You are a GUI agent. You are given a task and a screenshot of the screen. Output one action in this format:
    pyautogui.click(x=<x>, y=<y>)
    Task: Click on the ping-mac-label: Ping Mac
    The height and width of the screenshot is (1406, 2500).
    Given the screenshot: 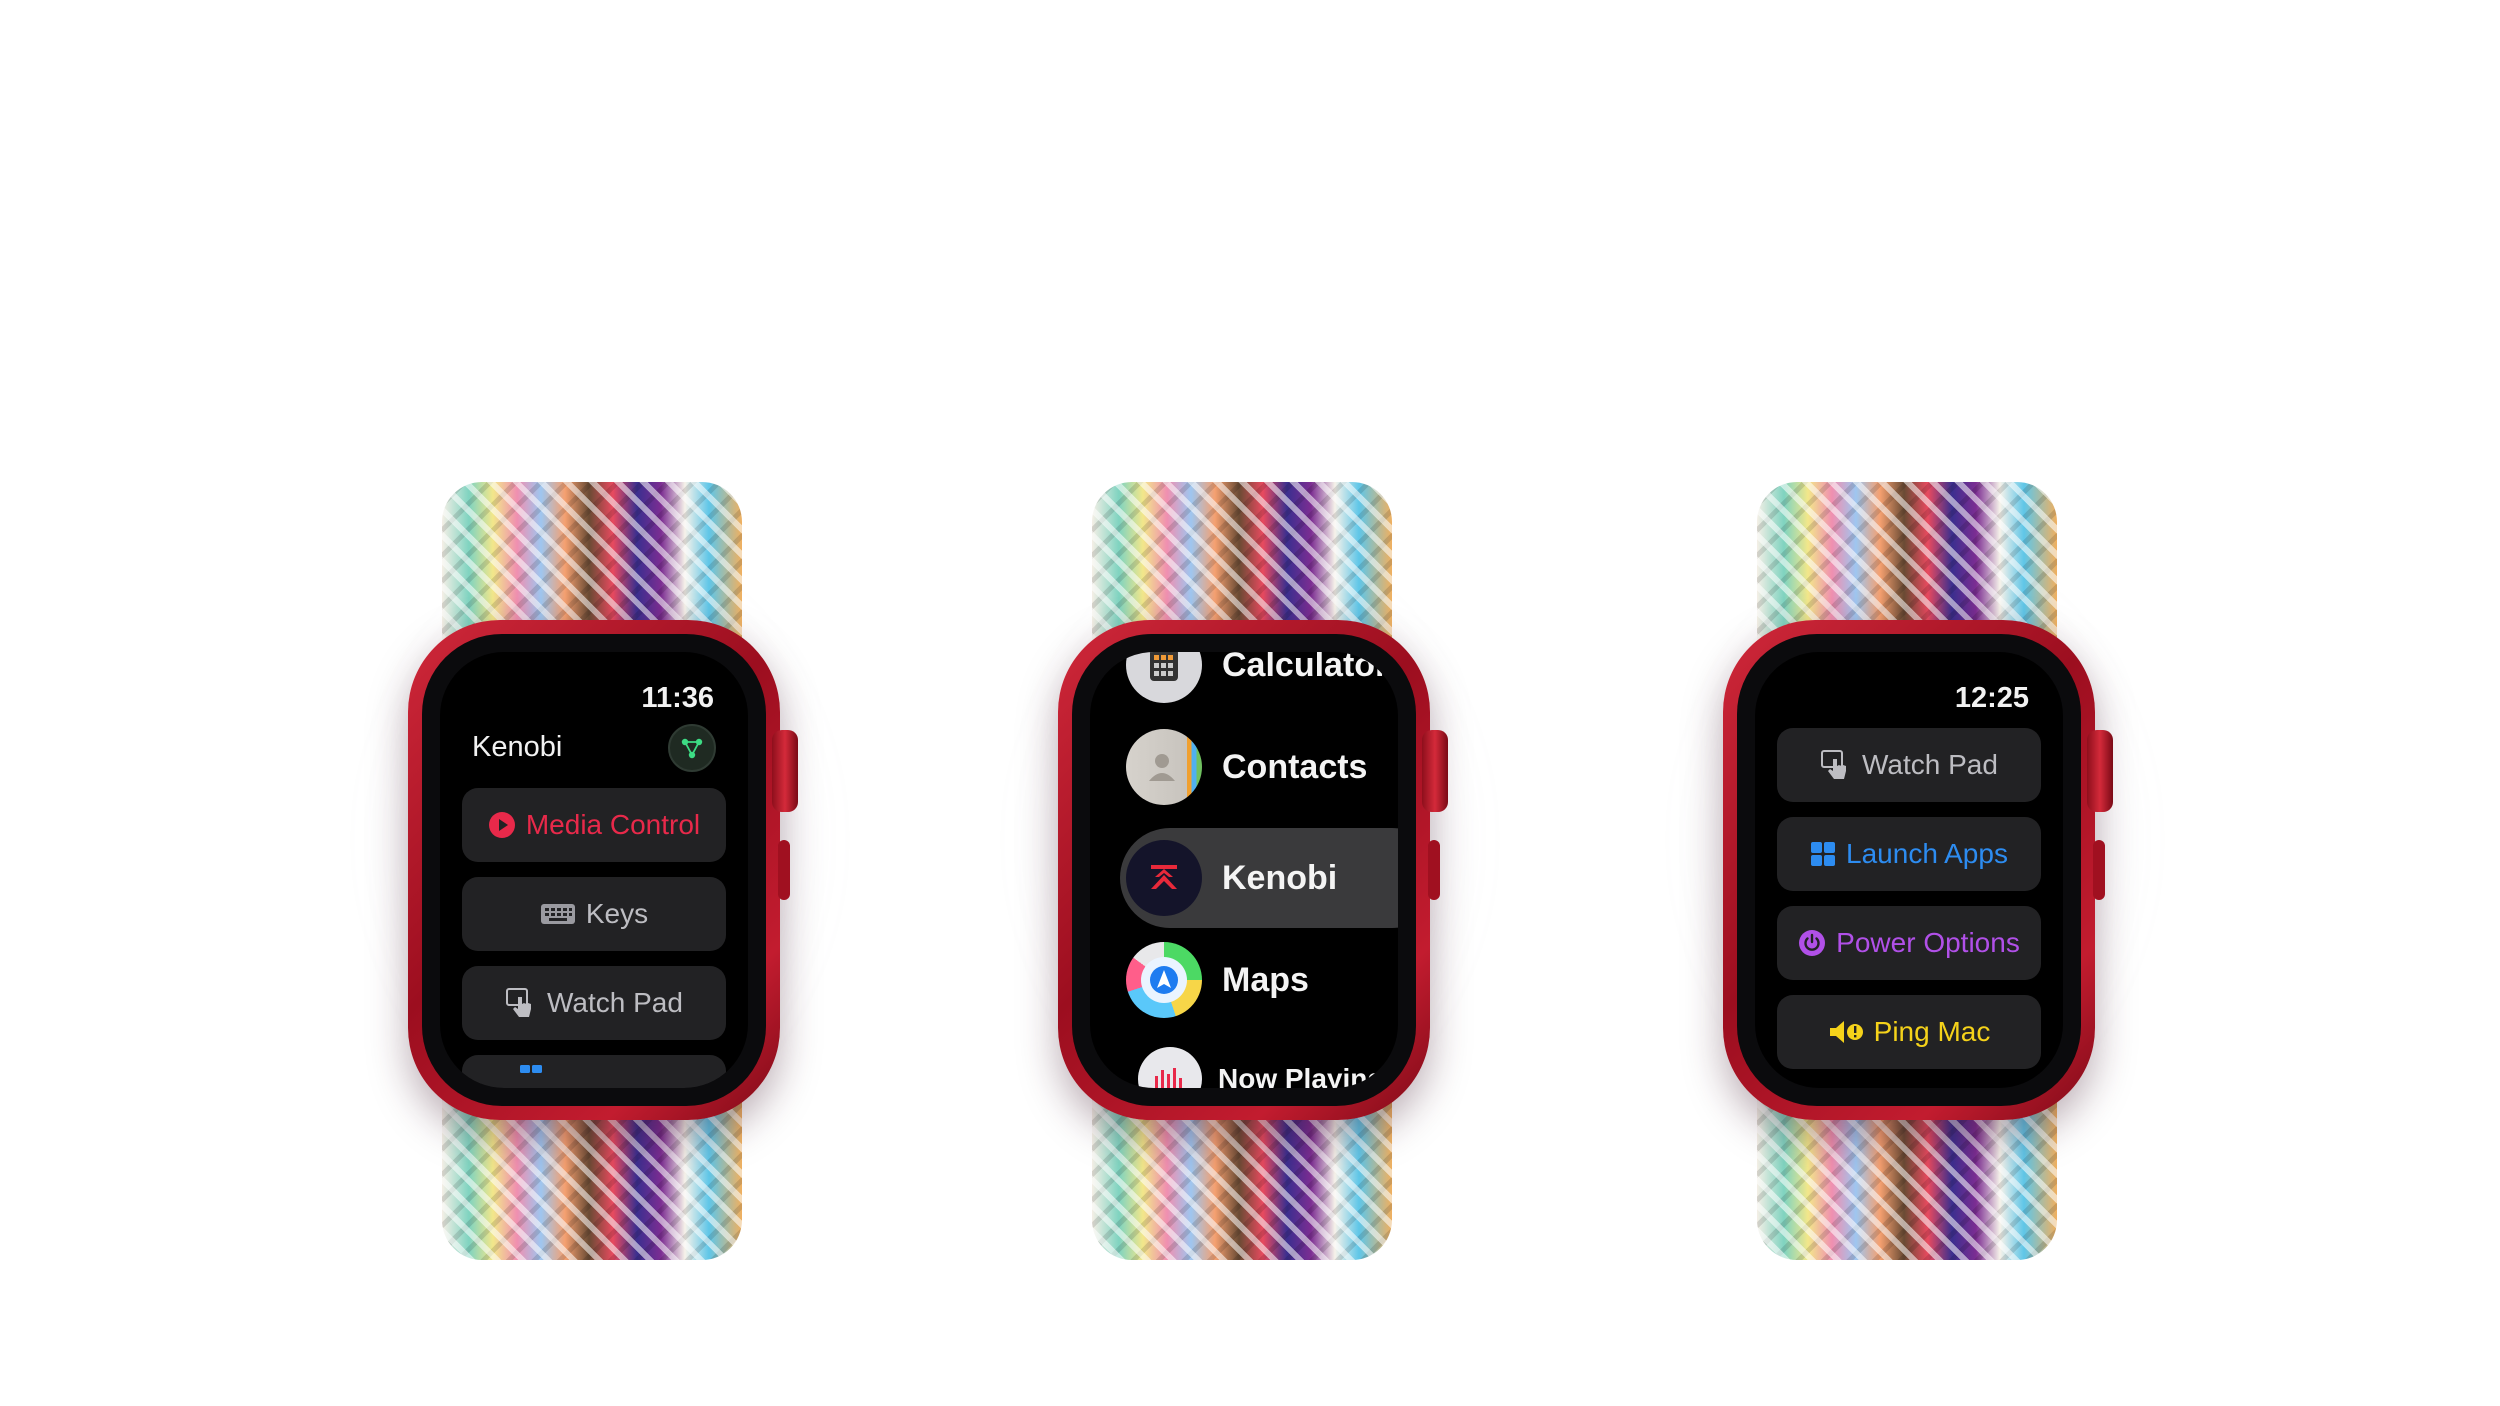 What is the action you would take?
    pyautogui.click(x=1932, y=1031)
    